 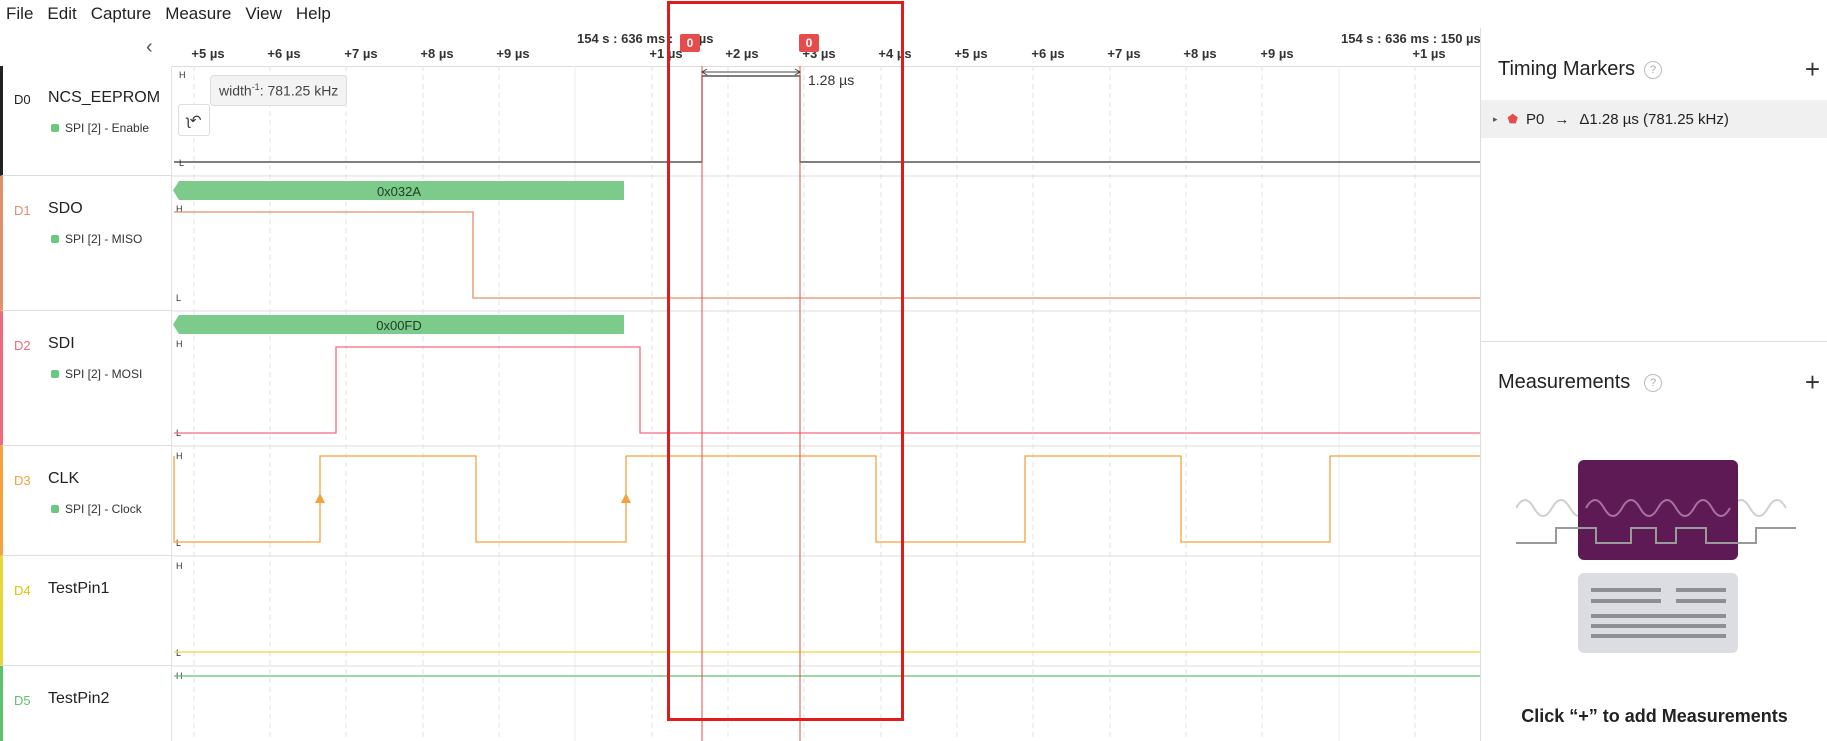 What do you see at coordinates (299, 90) in the screenshot?
I see `tooltip-value: : 781.25 kHz` at bounding box center [299, 90].